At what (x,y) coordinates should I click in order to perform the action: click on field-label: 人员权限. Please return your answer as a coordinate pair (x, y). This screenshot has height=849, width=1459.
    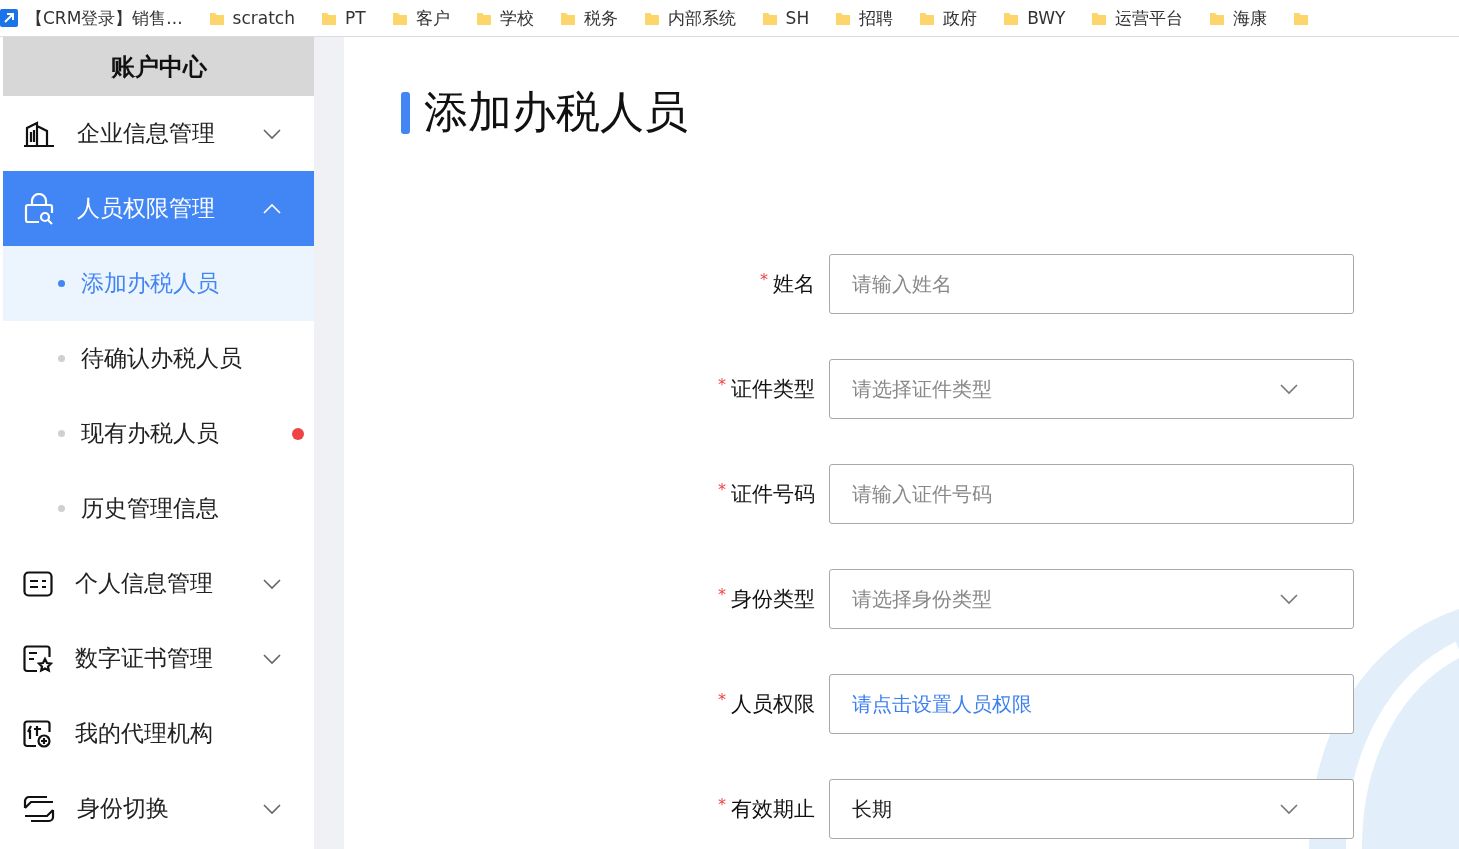
    Looking at the image, I should click on (773, 704).